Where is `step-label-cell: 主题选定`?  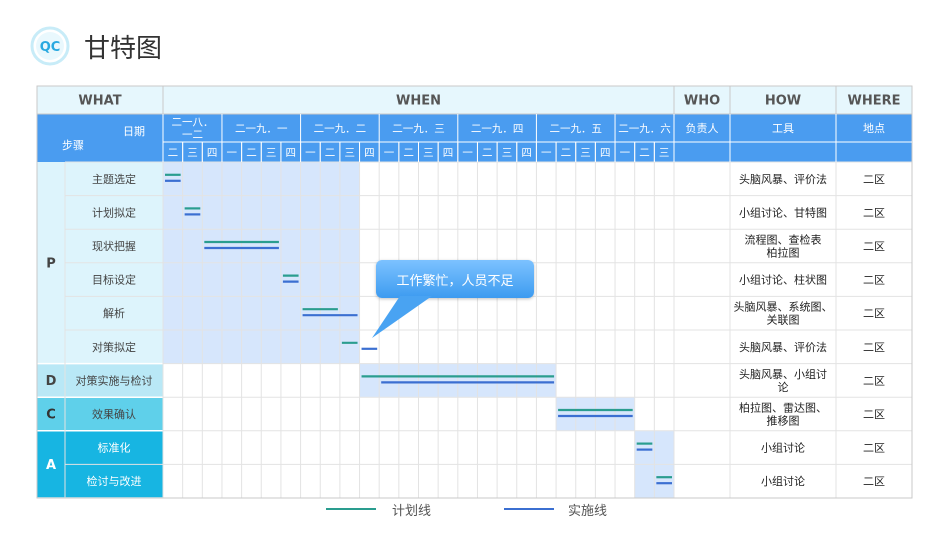 step-label-cell: 主题选定 is located at coordinates (114, 179).